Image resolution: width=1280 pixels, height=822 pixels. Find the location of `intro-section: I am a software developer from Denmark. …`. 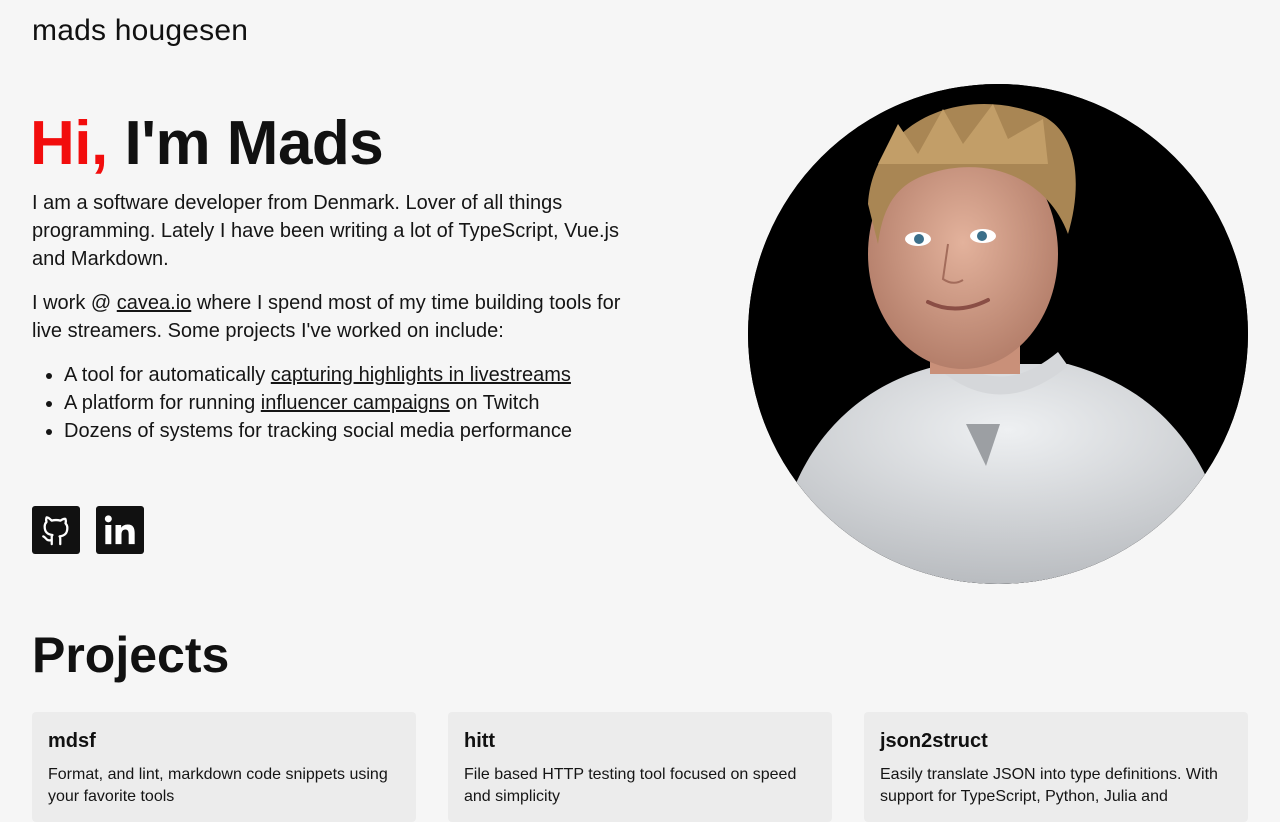

intro-section: I am a software developer from Denmark. … is located at coordinates (332, 317).